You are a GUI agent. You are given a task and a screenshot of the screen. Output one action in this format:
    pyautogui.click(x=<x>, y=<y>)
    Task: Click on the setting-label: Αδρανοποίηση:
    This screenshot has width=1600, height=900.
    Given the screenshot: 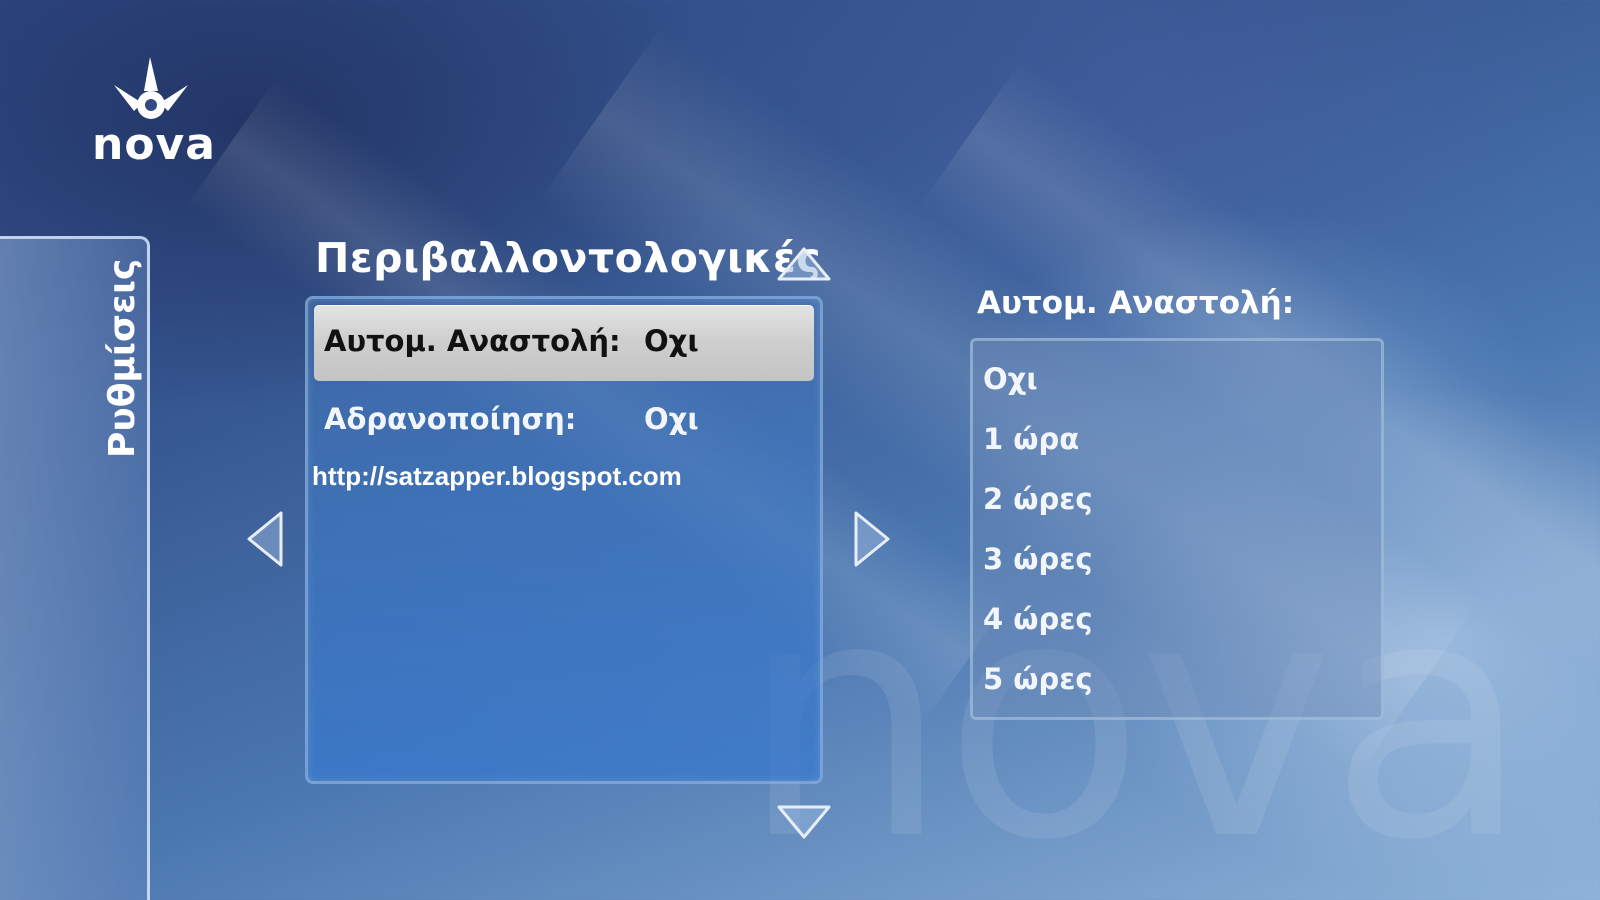 What is the action you would take?
    pyautogui.click(x=450, y=419)
    